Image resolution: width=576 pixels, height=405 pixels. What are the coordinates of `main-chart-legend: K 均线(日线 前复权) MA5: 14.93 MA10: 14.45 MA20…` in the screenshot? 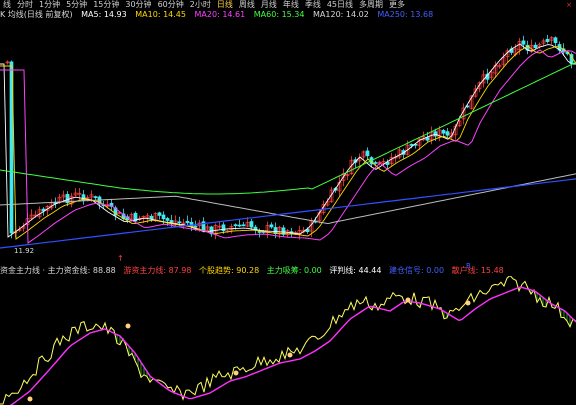 It's located at (219, 15).